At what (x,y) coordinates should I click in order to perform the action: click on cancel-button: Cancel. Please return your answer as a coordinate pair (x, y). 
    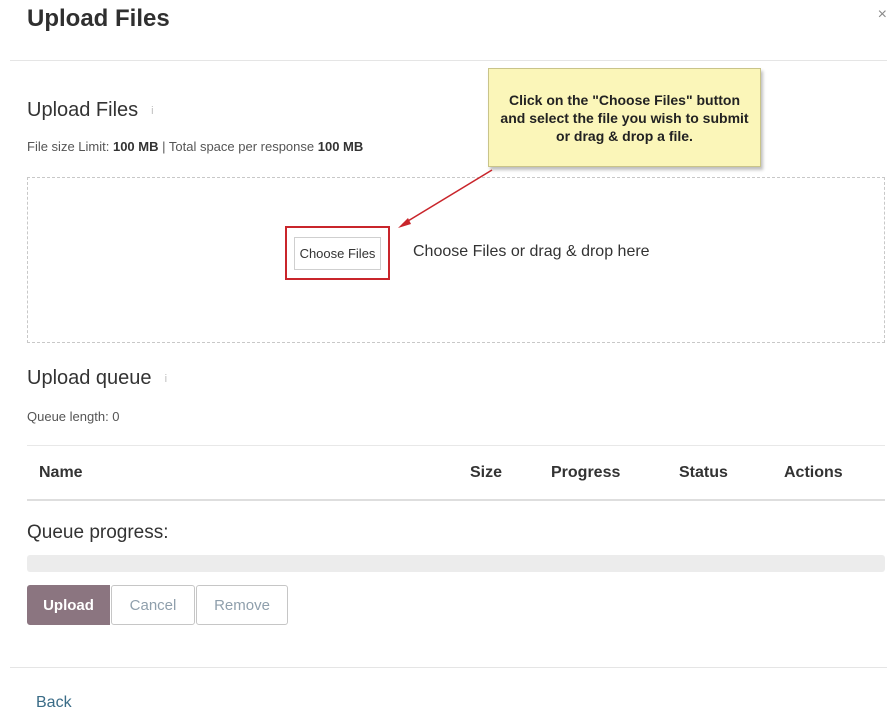
    Looking at the image, I should click on (153, 605).